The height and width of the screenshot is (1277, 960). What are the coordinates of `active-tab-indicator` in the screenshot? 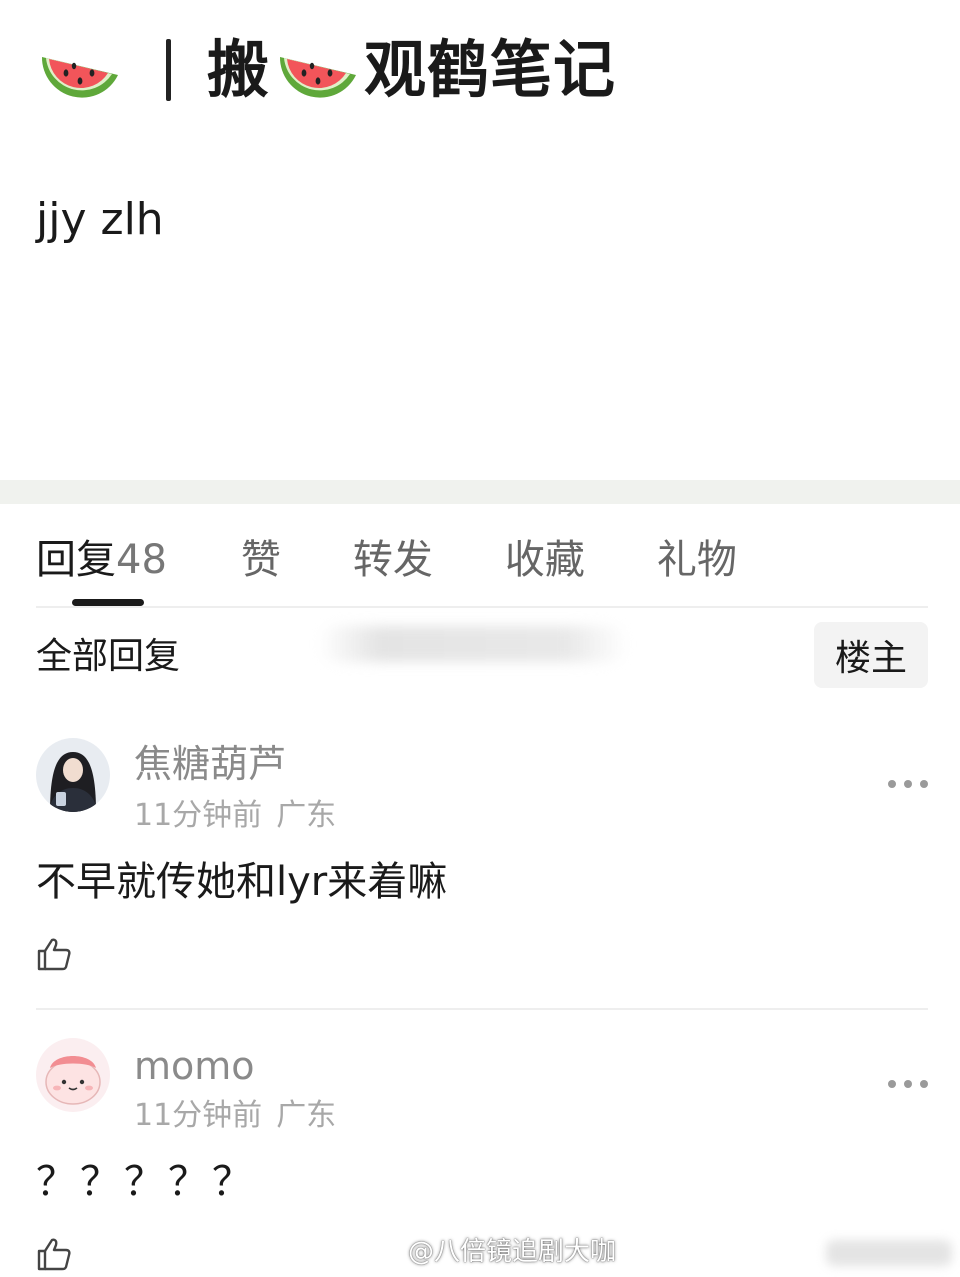 It's located at (108, 602).